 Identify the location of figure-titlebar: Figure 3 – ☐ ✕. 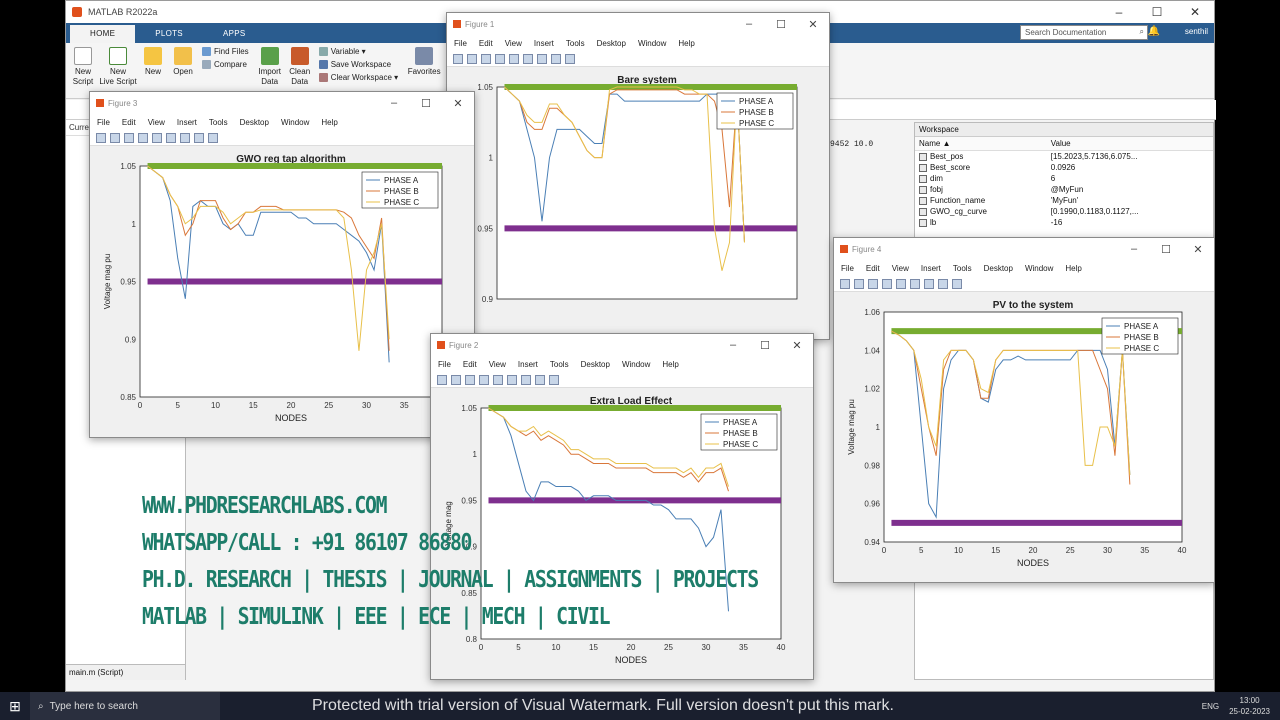
(282, 103).